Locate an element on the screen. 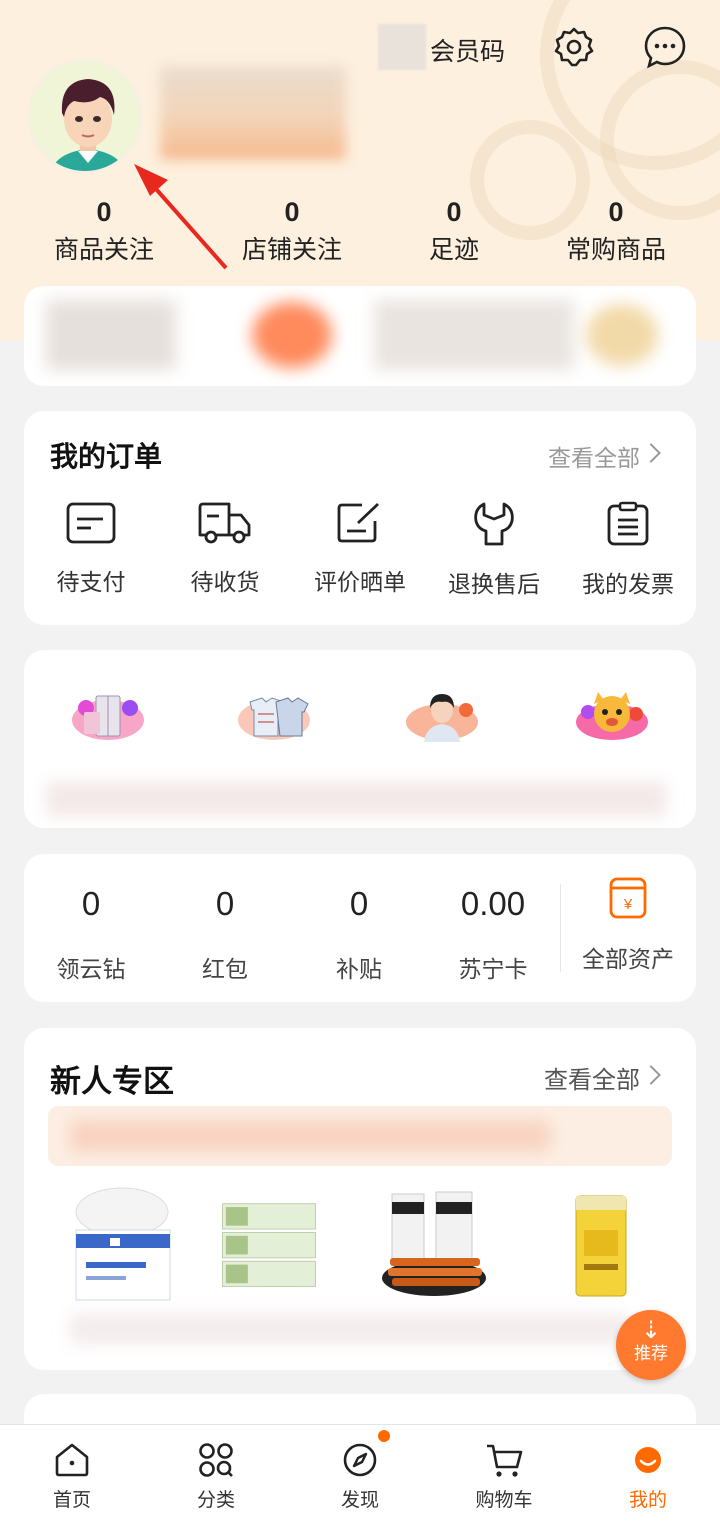  tab-label: 首页 is located at coordinates (71, 1500).